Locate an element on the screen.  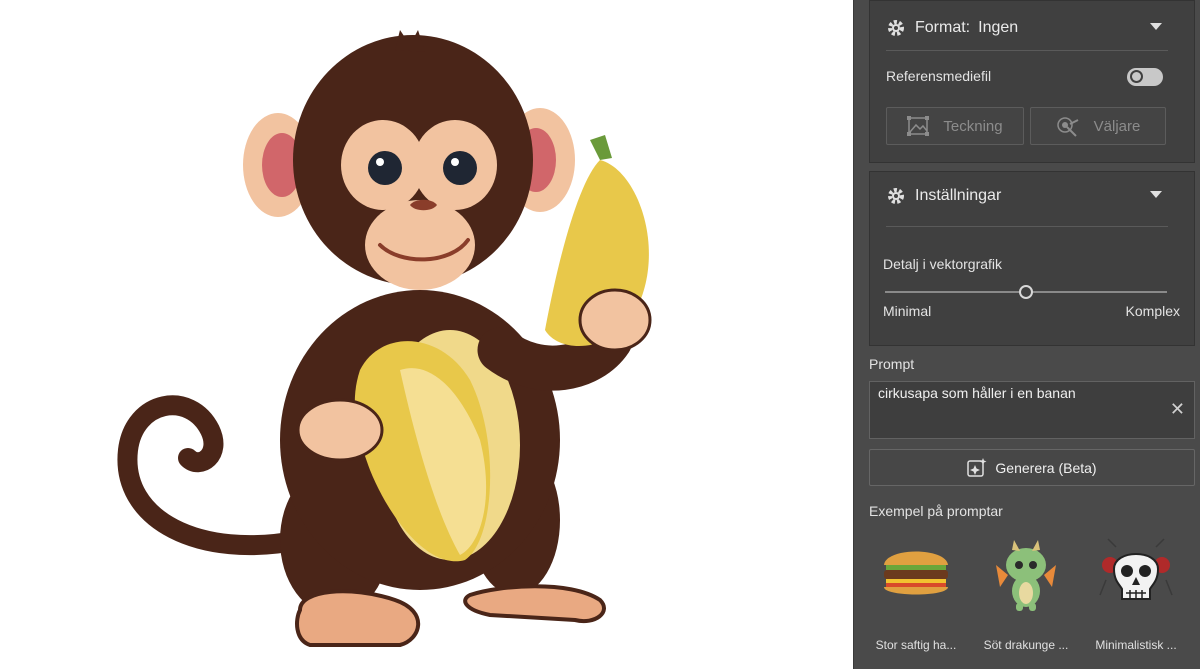
settings-title: Inställningar is located at coordinates (958, 195).